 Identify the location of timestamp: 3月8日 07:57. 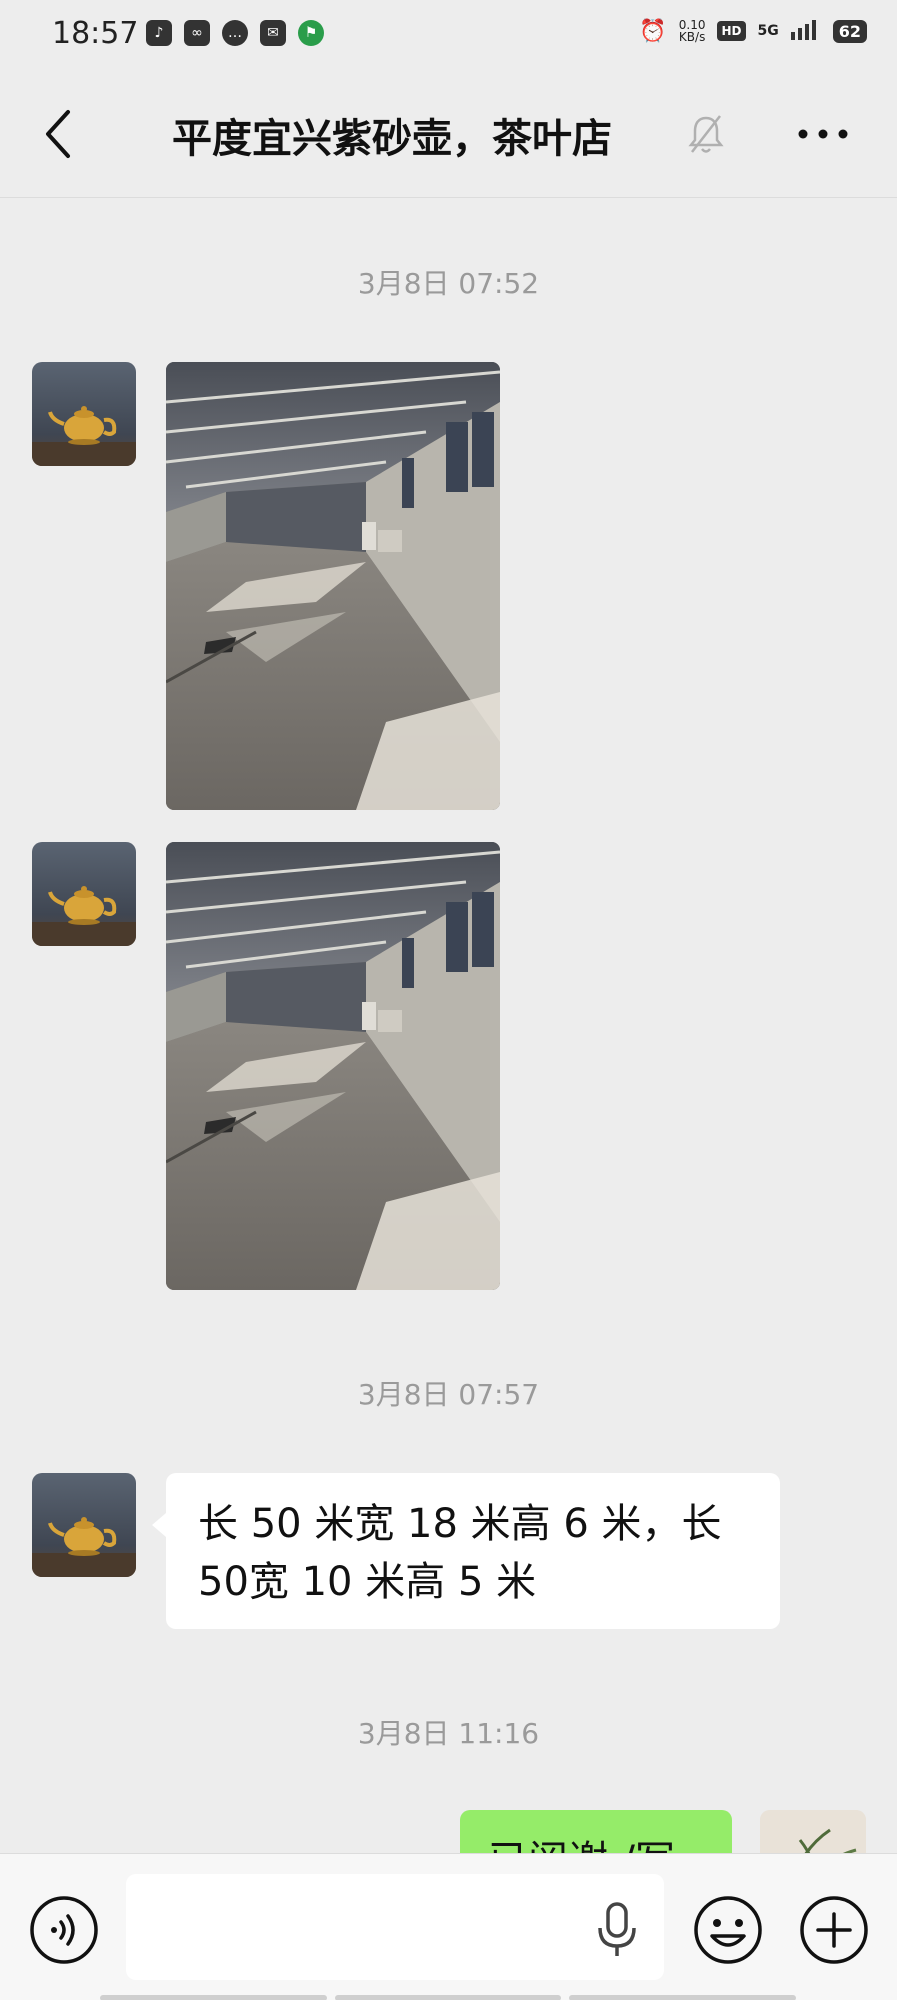
(448, 1394).